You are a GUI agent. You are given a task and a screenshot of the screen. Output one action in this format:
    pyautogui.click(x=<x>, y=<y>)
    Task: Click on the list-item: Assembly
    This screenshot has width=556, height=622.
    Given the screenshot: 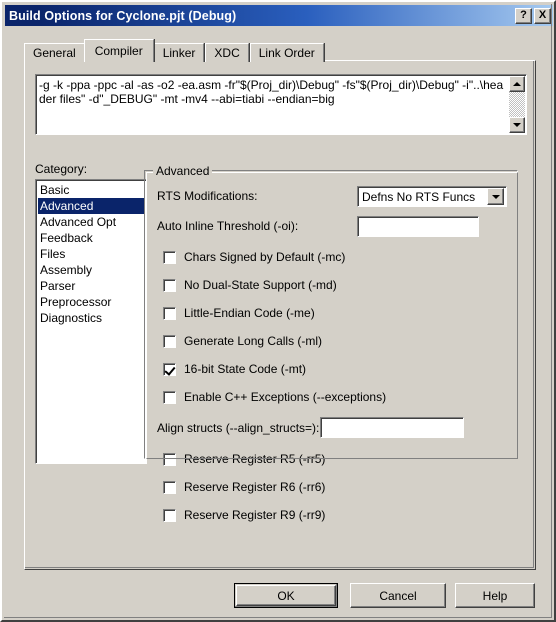 What is the action you would take?
    pyautogui.click(x=91, y=270)
    